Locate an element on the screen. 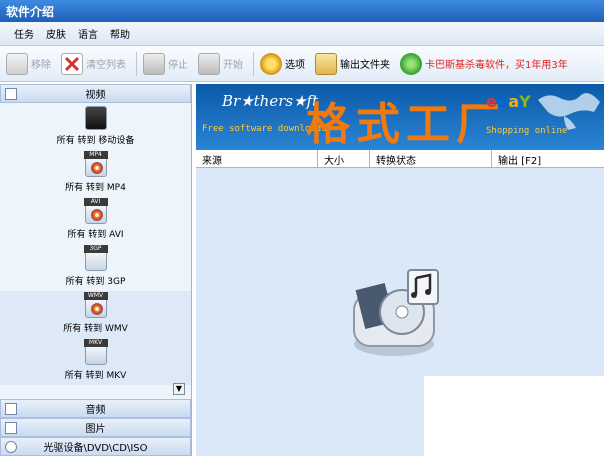 This screenshot has height=456, width=604. list-item-avi: AVI 所有 转到 AVI is located at coordinates (95, 220).